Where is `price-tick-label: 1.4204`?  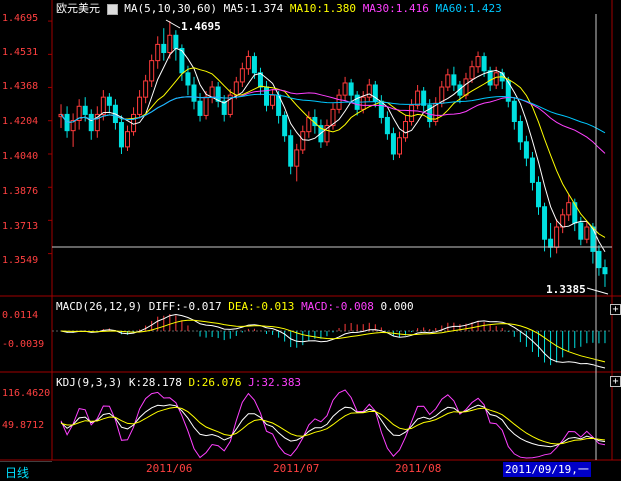 price-tick-label: 1.4204 is located at coordinates (20, 121).